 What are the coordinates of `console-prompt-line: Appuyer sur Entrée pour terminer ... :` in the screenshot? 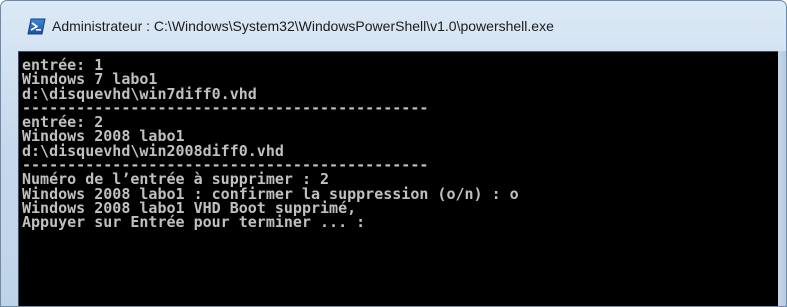 It's located at (194, 222).